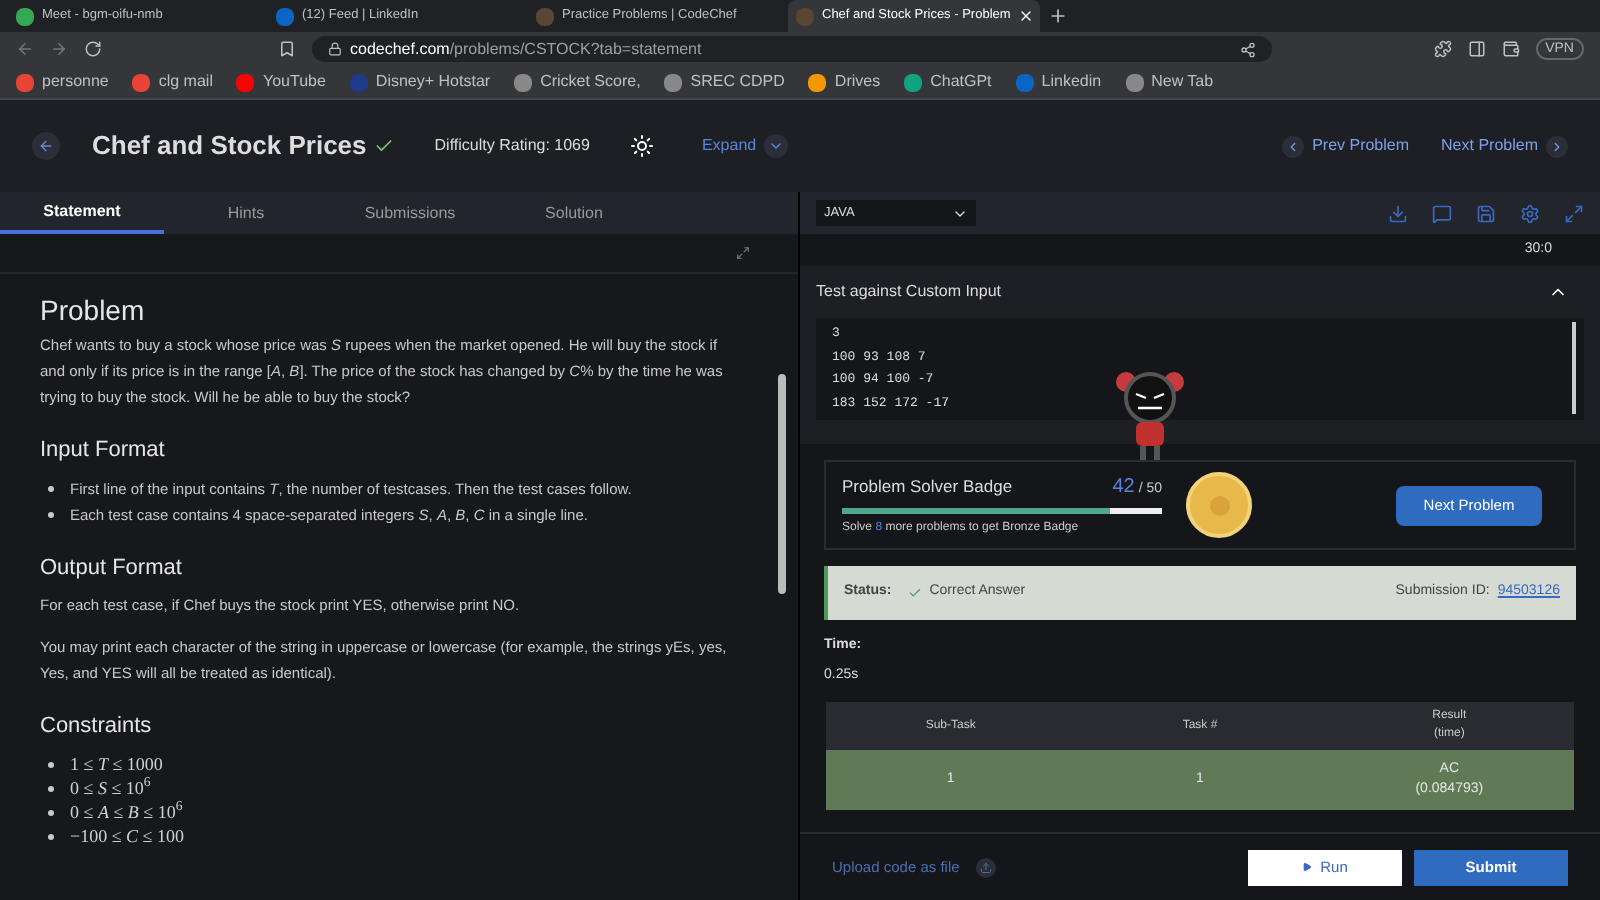 This screenshot has height=900, width=1600. What do you see at coordinates (948, 82) in the screenshot?
I see `bookmark-link: ChatGPt` at bounding box center [948, 82].